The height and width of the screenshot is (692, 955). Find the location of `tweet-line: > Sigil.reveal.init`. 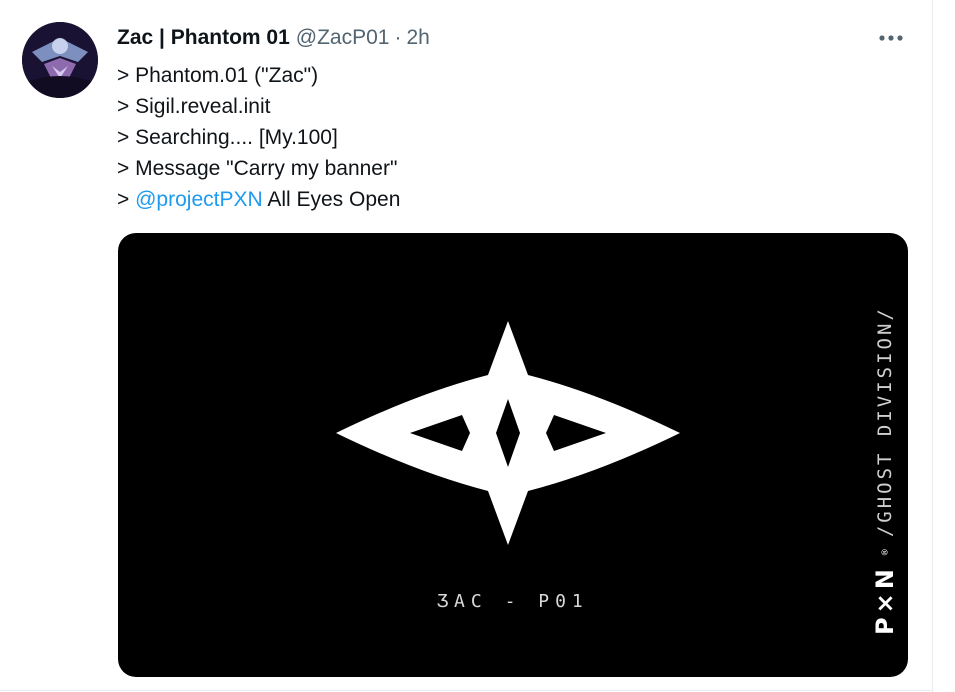

tweet-line: > Sigil.reveal.init is located at coordinates (194, 106).